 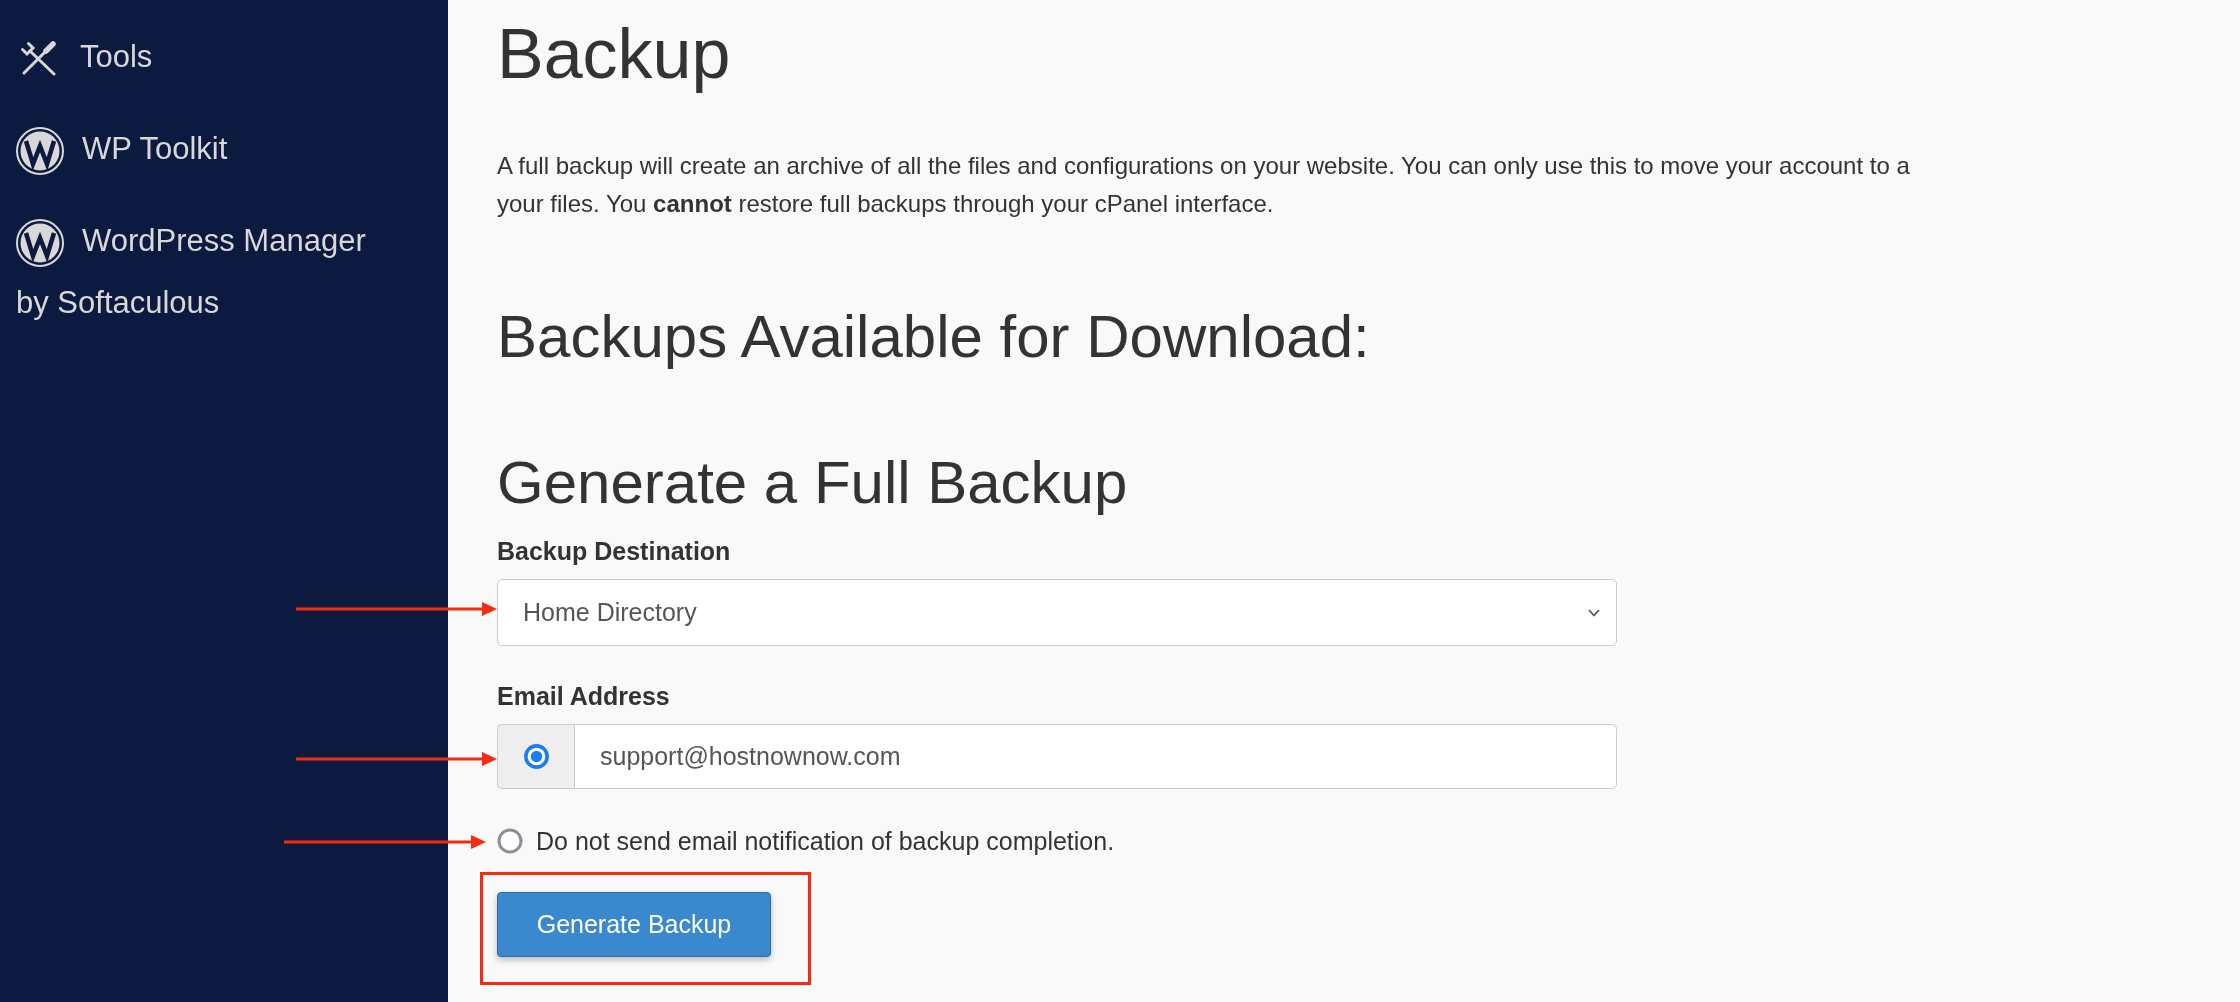 What do you see at coordinates (825, 841) in the screenshot?
I see `option-label: Do not send email notification of backup completion.` at bounding box center [825, 841].